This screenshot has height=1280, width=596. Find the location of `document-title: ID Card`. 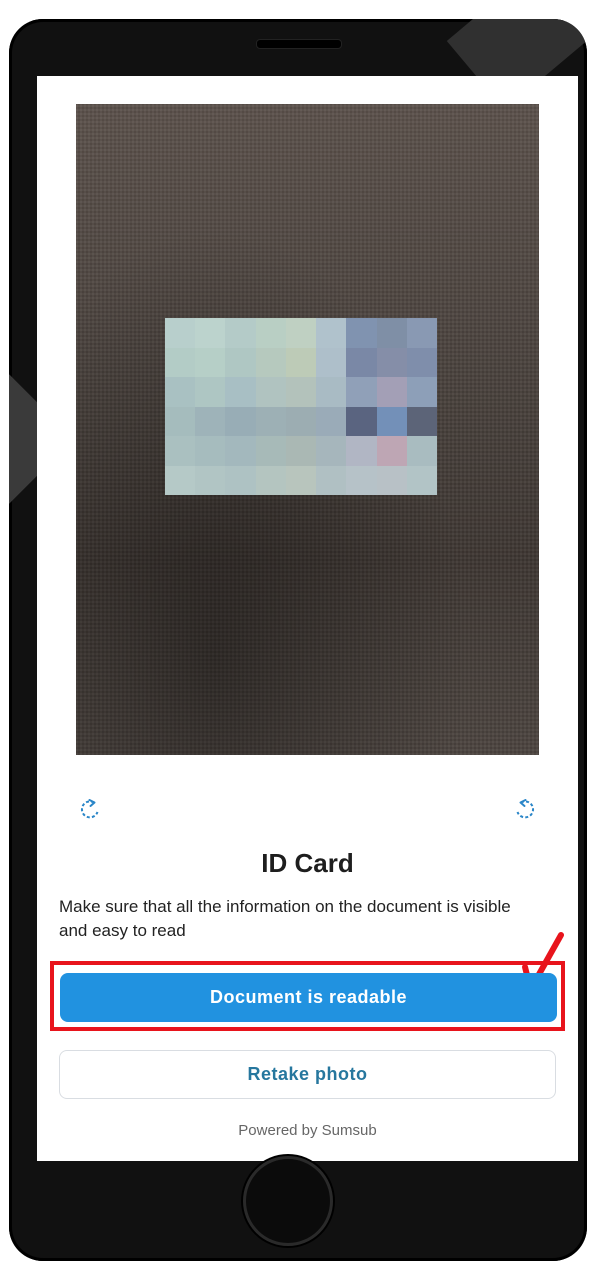

document-title: ID Card is located at coordinates (307, 863).